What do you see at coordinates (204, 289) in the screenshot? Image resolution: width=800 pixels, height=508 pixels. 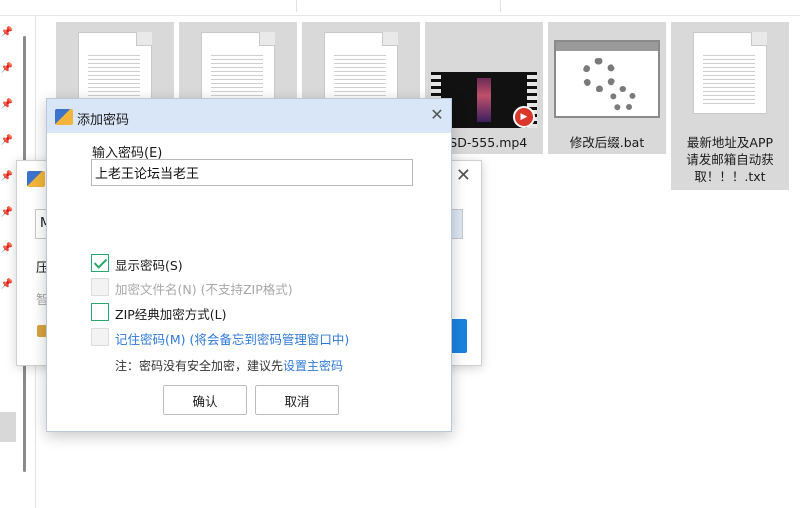 I see `encrypt-filenames-label: 加密文件名(N) (不支持ZIP格式)` at bounding box center [204, 289].